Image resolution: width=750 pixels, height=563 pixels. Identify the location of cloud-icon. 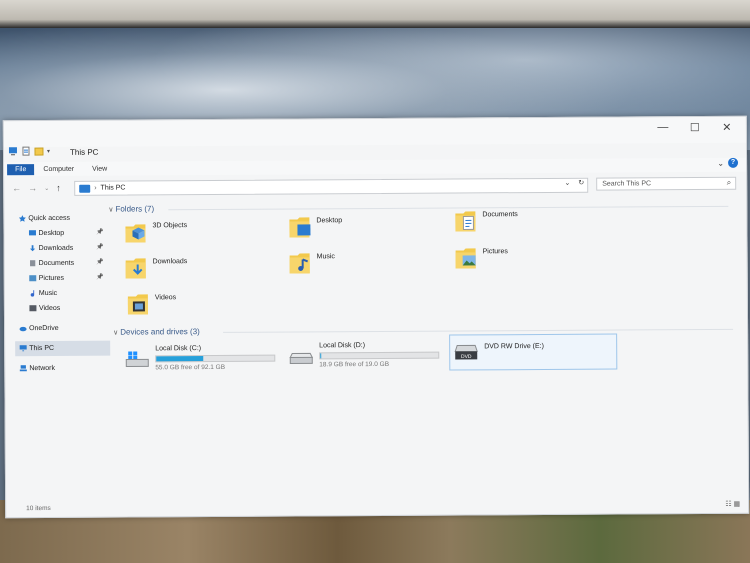
(23, 329).